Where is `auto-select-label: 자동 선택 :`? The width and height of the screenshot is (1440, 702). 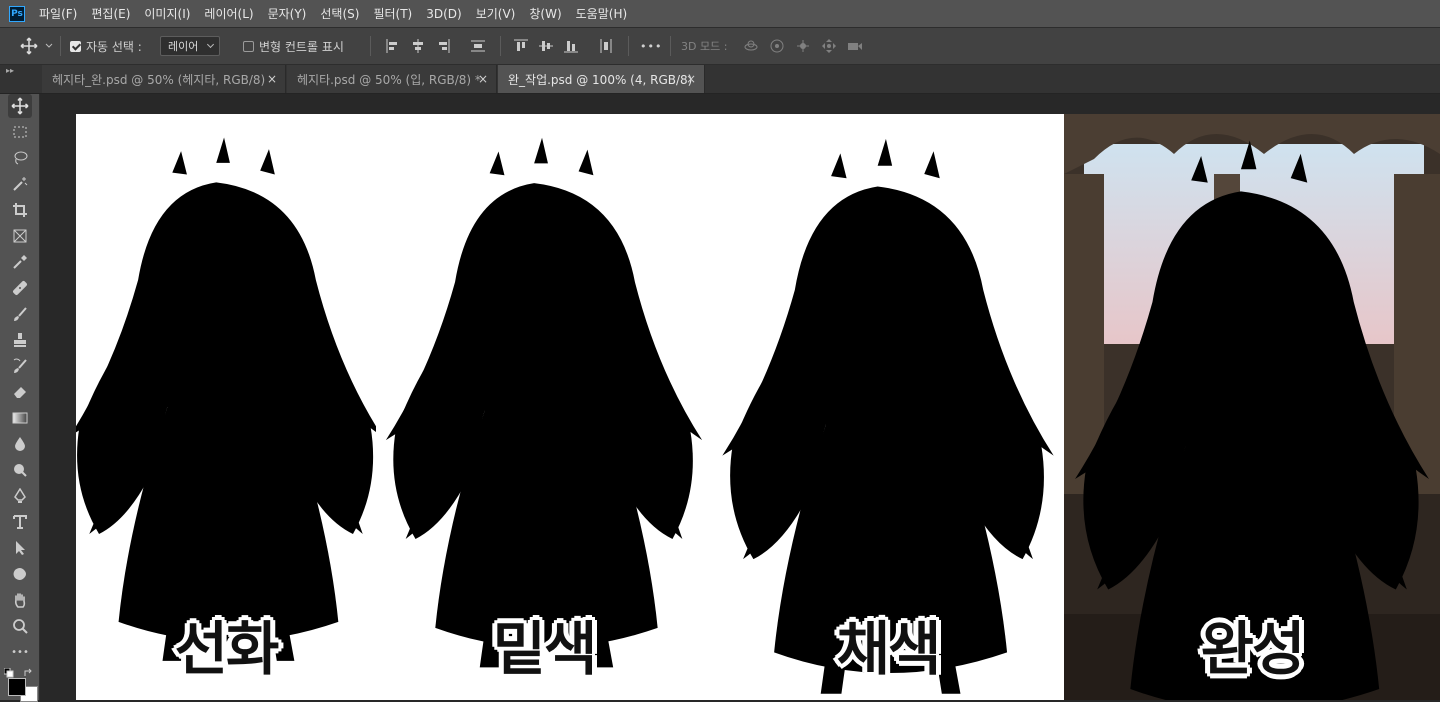 auto-select-label: 자동 선택 : is located at coordinates (114, 46).